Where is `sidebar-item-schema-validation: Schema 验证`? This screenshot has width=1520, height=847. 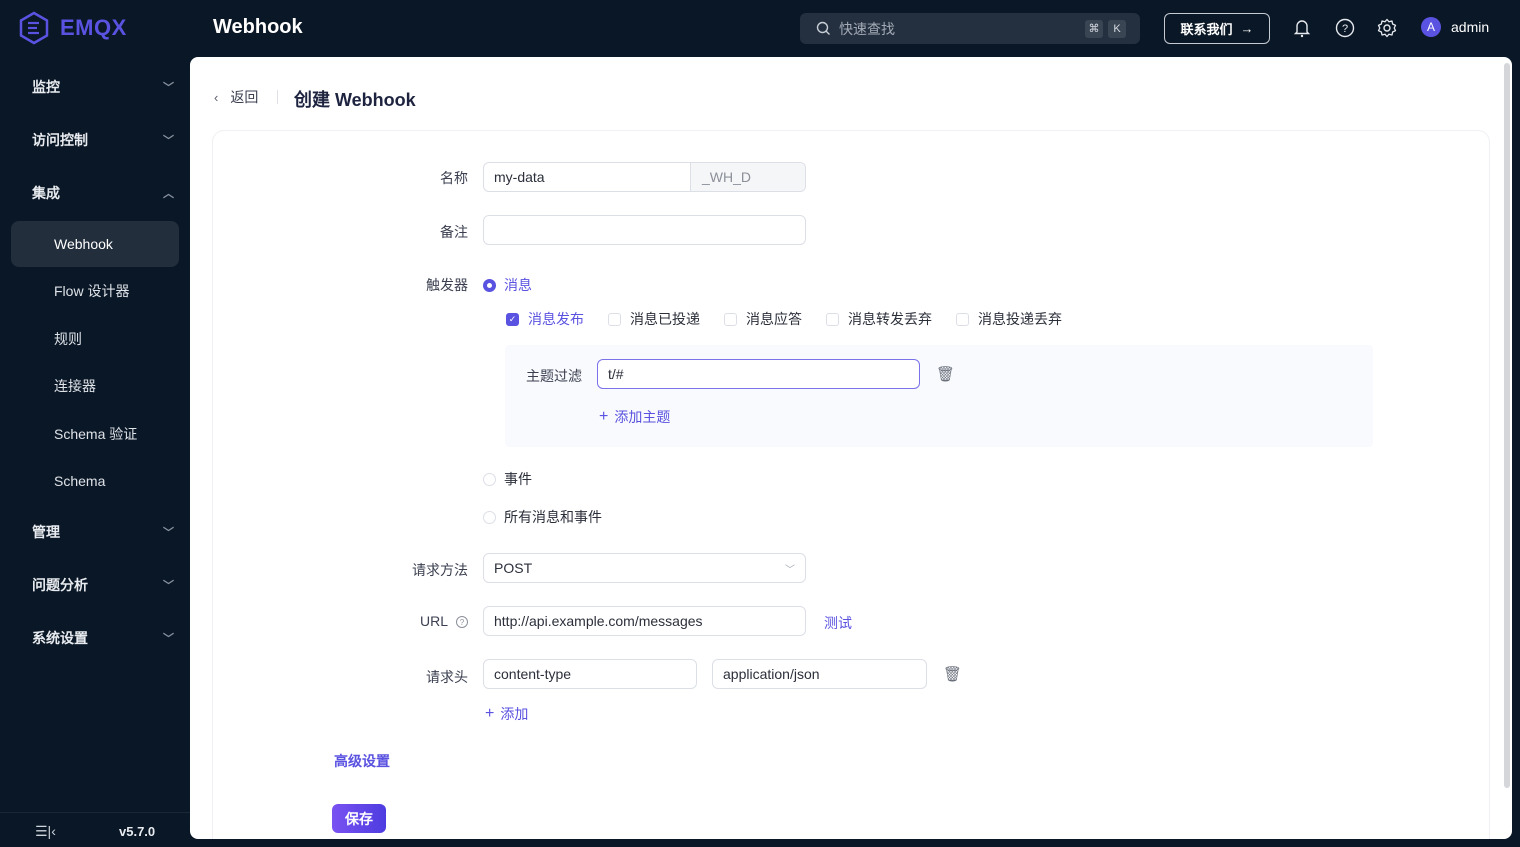 sidebar-item-schema-validation: Schema 验证 is located at coordinates (95, 434).